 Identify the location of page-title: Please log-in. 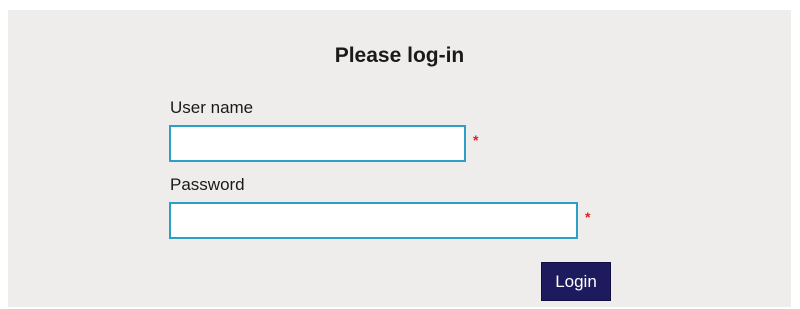
(399, 55).